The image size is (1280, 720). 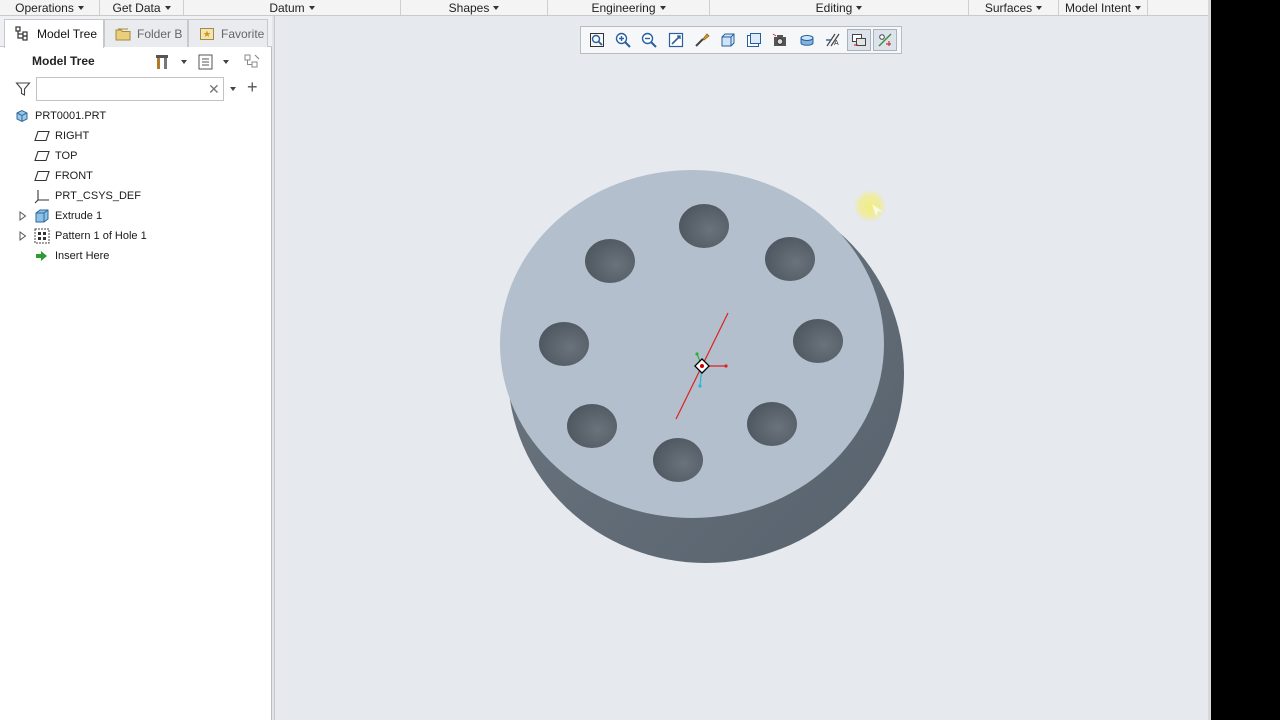 I want to click on zoom-out-icon, so click(x=649, y=40).